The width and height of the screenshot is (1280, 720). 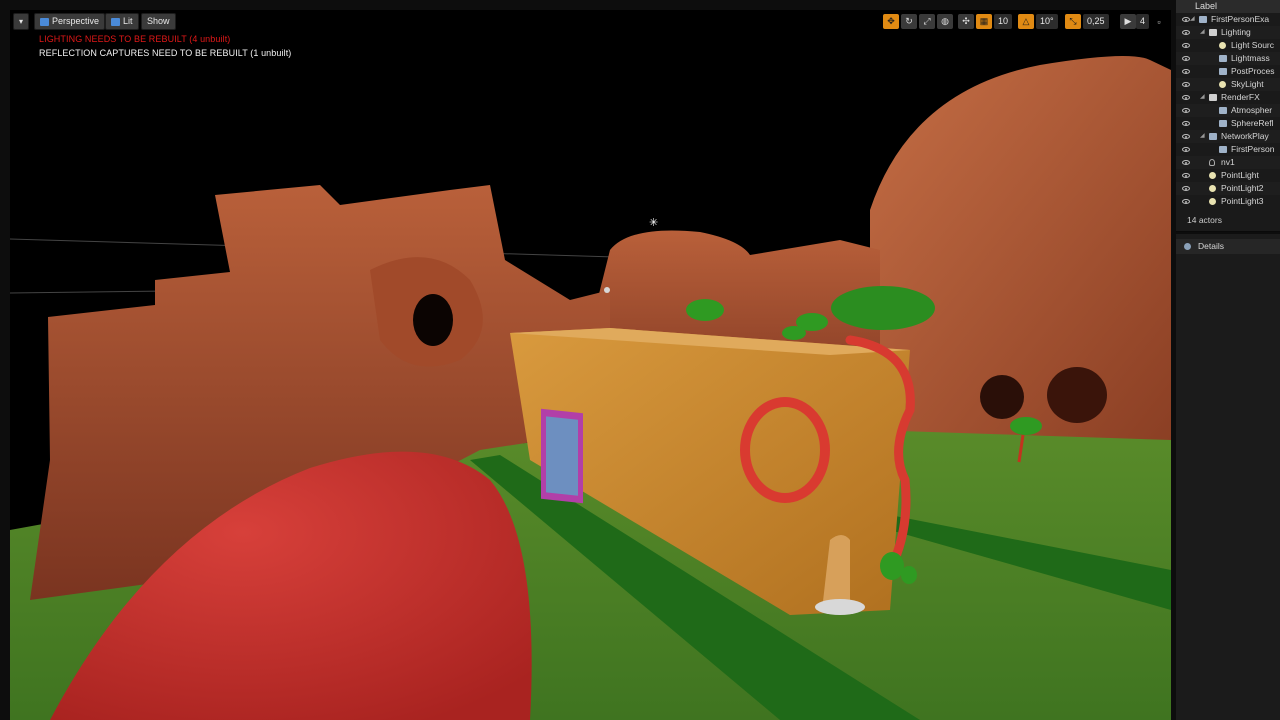 I want to click on outliner-row: PointLight, so click(x=1228, y=175).